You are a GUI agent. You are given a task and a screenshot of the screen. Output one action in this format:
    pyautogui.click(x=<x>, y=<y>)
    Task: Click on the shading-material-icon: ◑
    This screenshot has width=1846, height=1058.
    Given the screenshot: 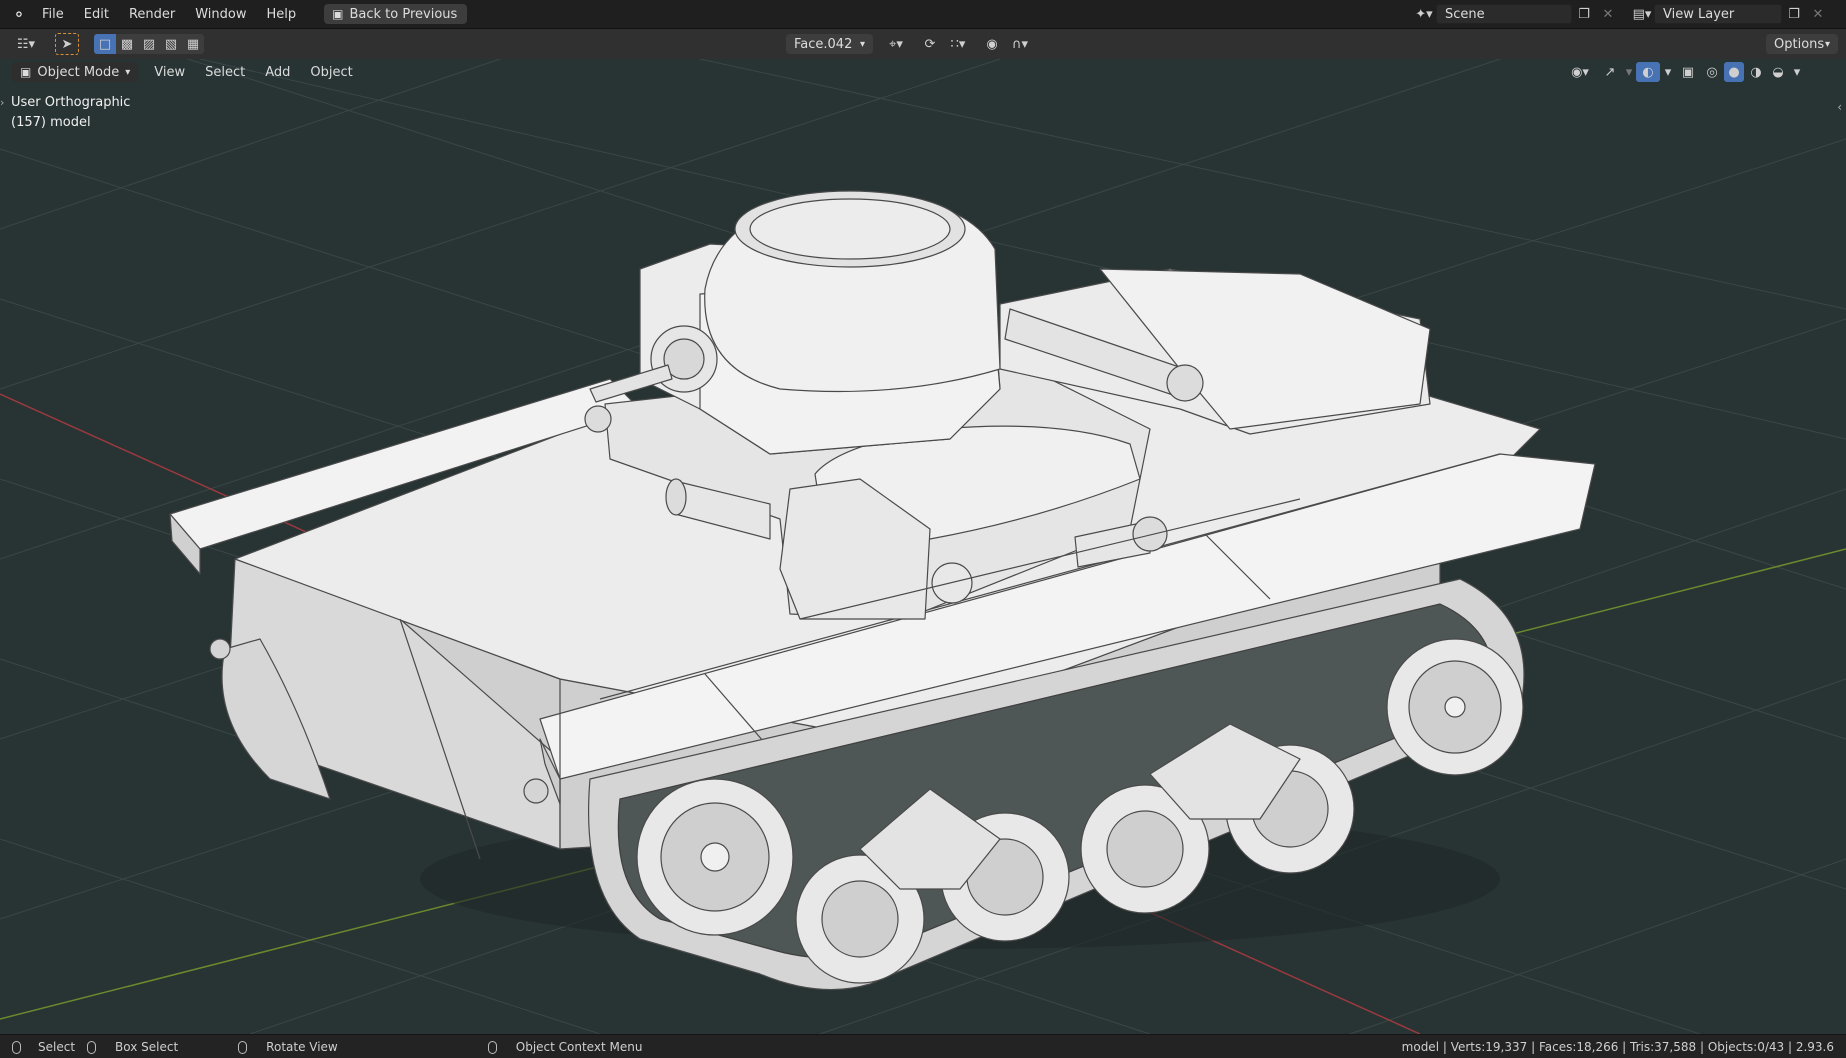 What is the action you would take?
    pyautogui.click(x=1756, y=72)
    